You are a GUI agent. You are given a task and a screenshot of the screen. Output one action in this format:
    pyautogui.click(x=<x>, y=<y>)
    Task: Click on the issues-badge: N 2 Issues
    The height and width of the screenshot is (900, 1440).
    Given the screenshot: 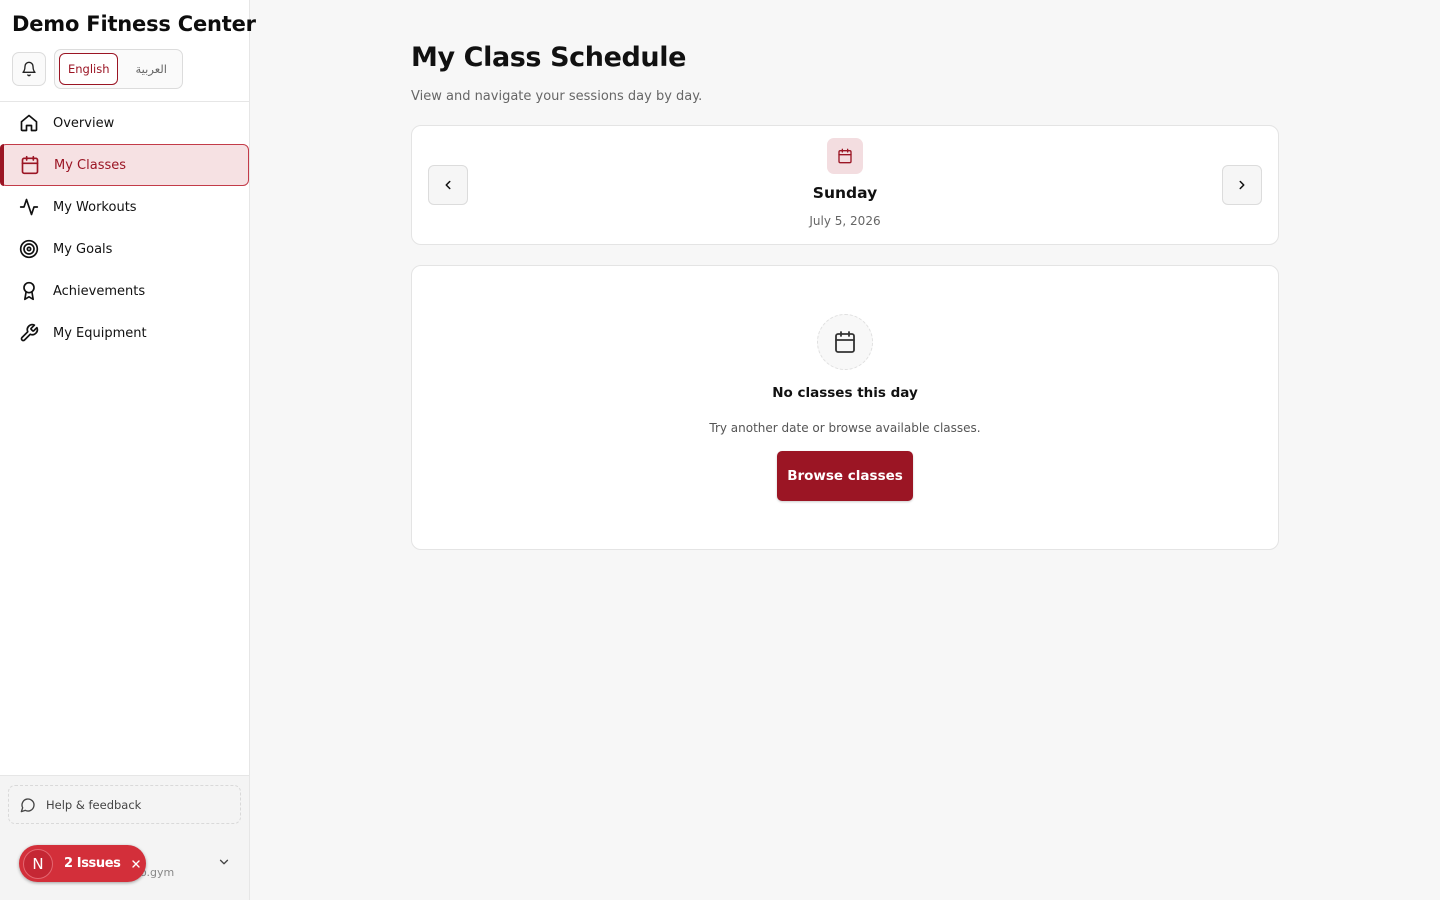 What is the action you would take?
    pyautogui.click(x=82, y=863)
    